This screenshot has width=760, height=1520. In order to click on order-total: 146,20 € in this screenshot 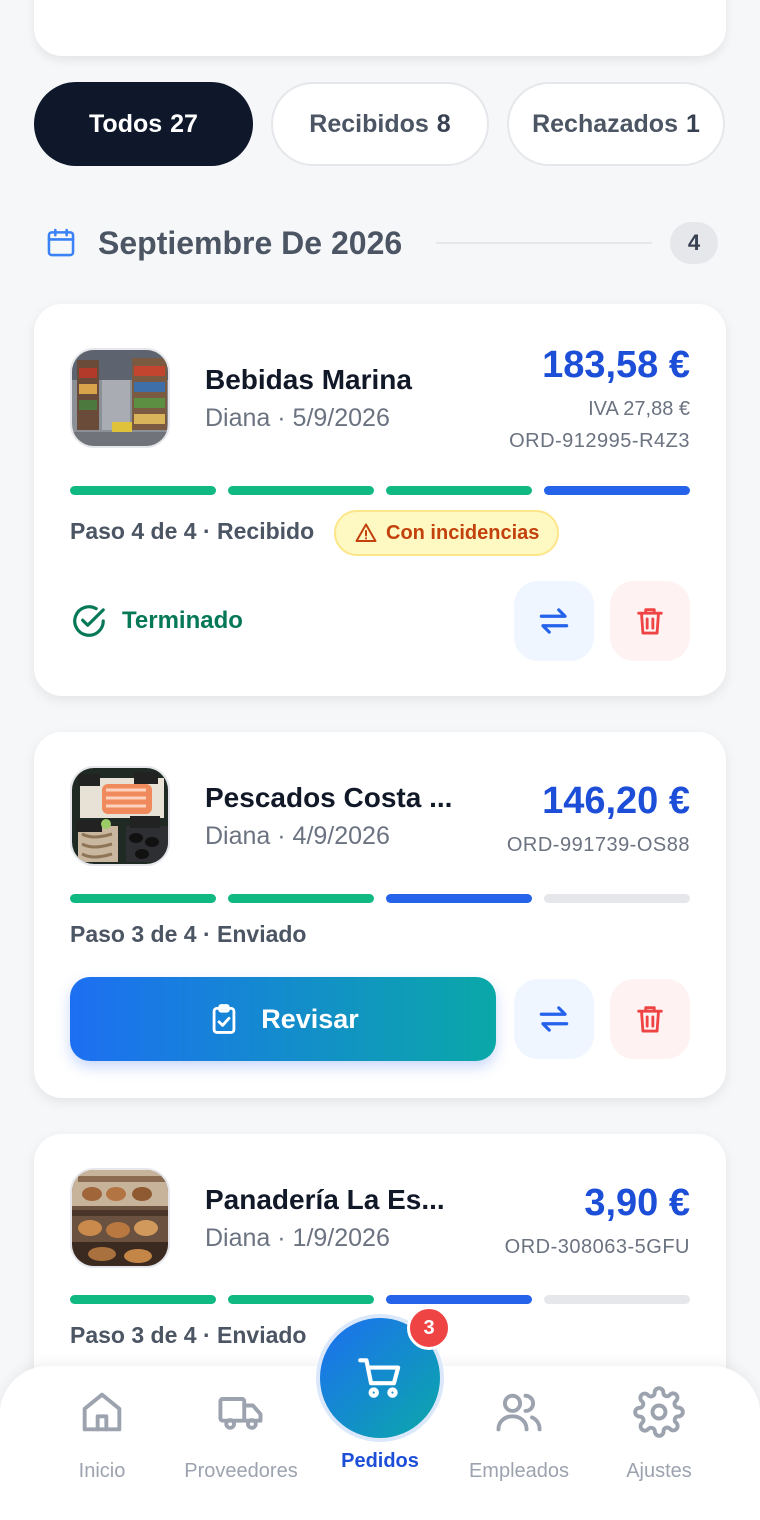, I will do `click(616, 801)`.